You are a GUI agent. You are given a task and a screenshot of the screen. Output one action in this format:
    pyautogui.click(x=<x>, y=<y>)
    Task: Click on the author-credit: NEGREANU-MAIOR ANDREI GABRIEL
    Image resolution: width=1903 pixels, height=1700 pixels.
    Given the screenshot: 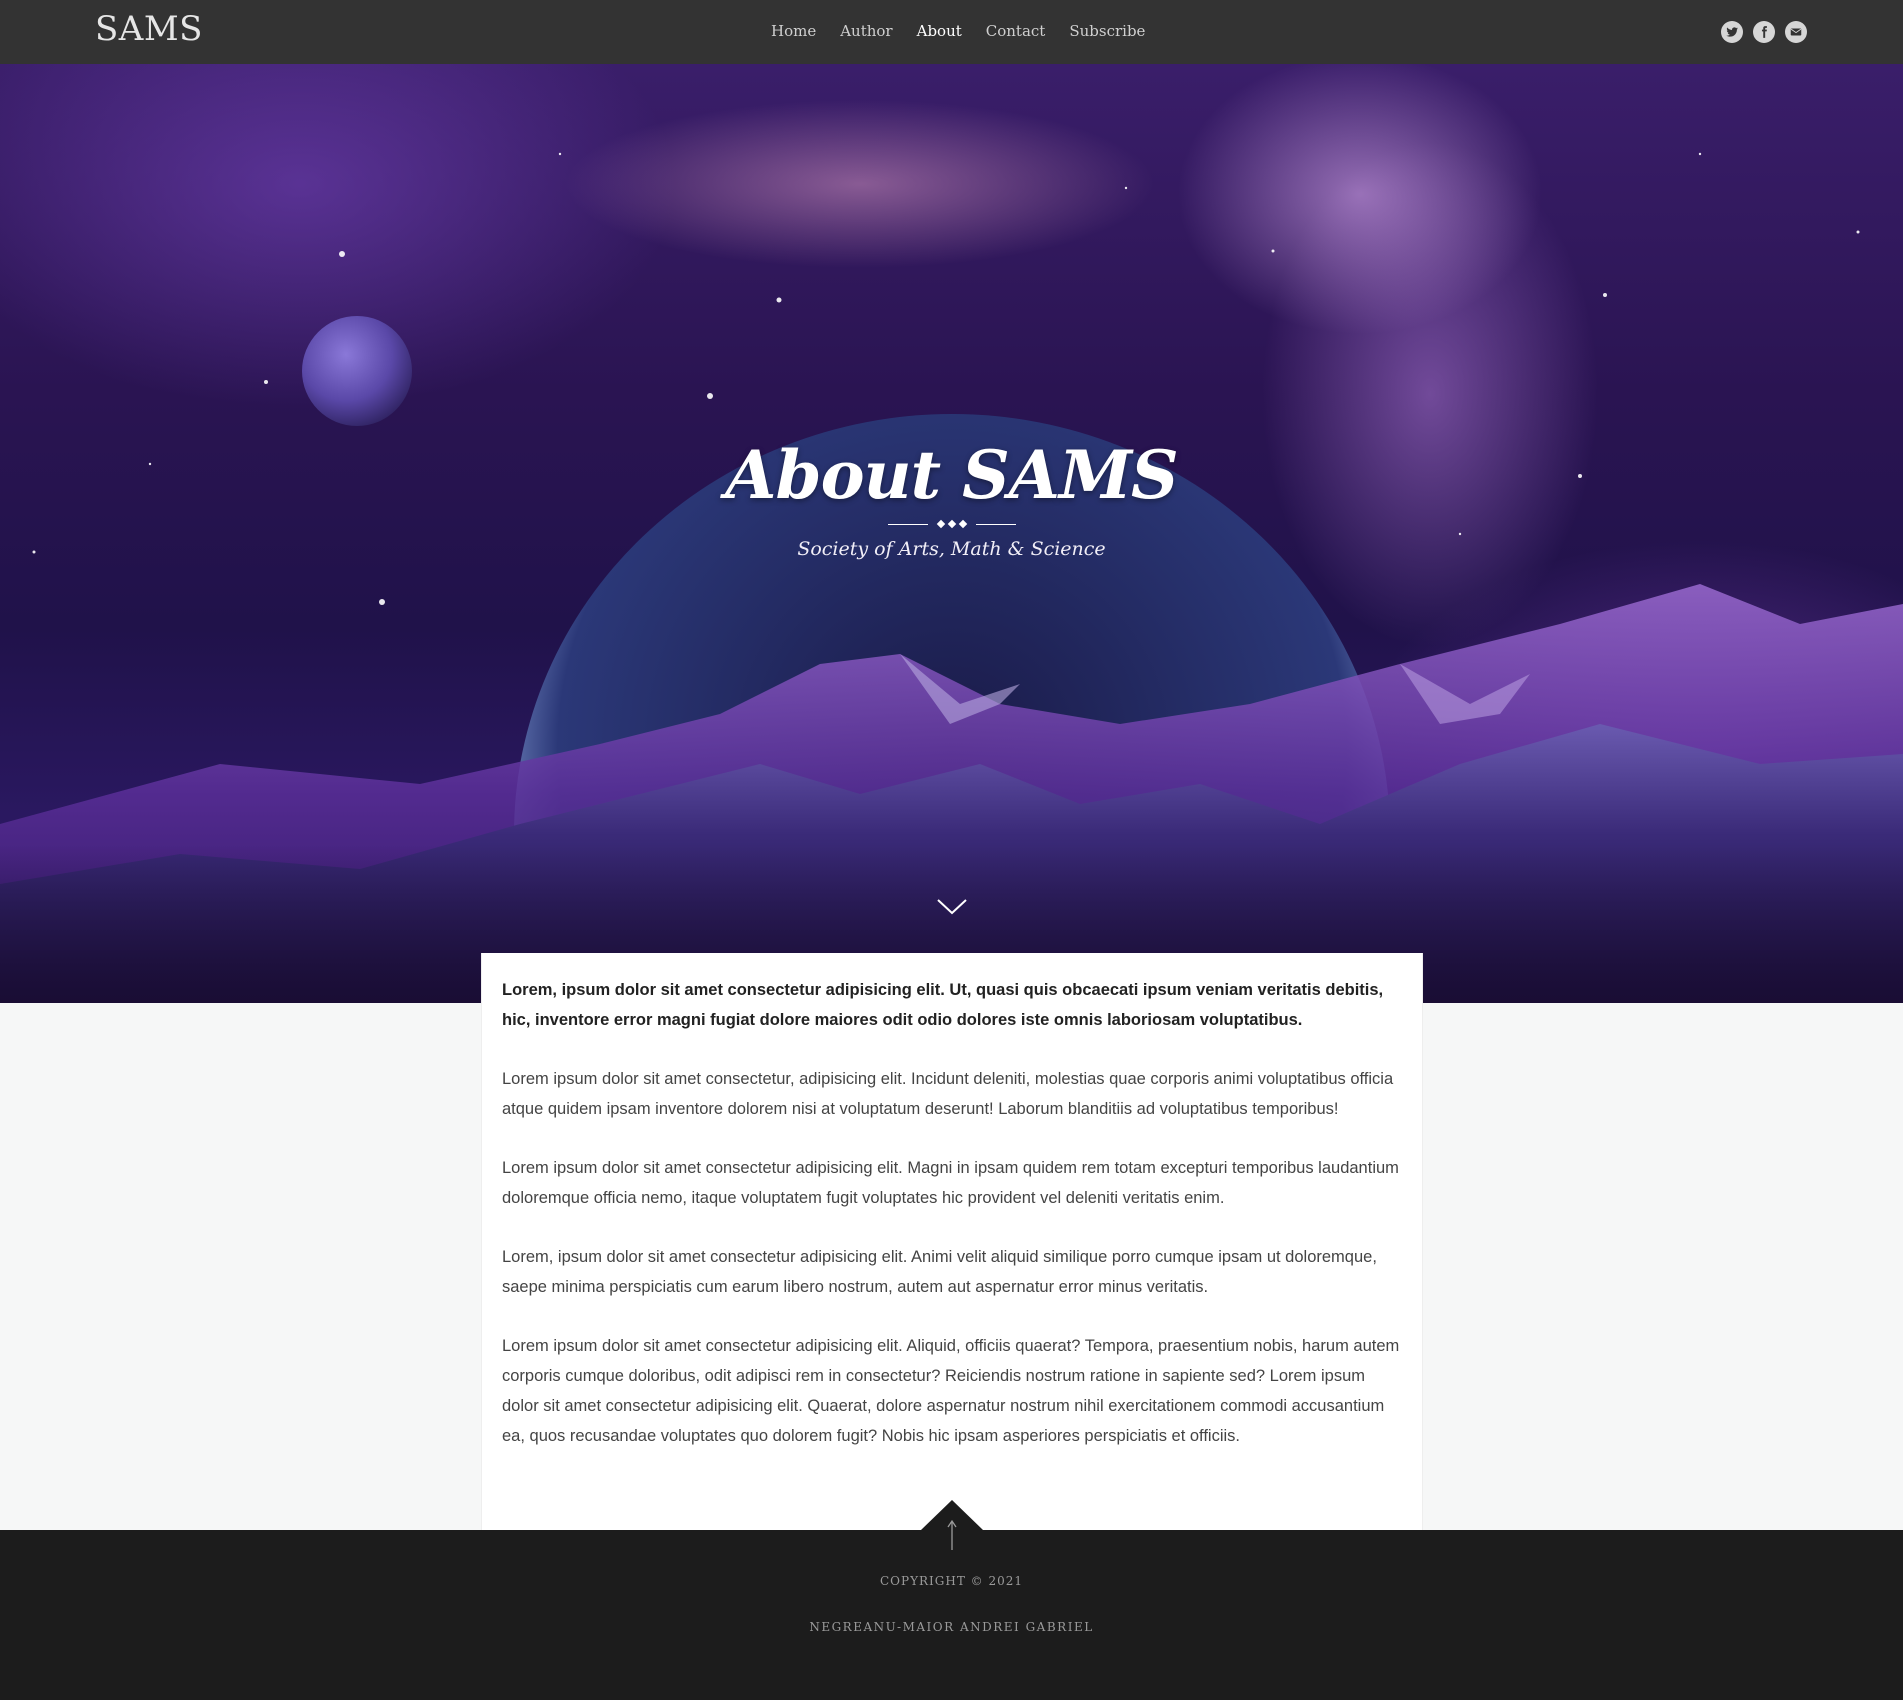 What is the action you would take?
    pyautogui.click(x=951, y=1627)
    